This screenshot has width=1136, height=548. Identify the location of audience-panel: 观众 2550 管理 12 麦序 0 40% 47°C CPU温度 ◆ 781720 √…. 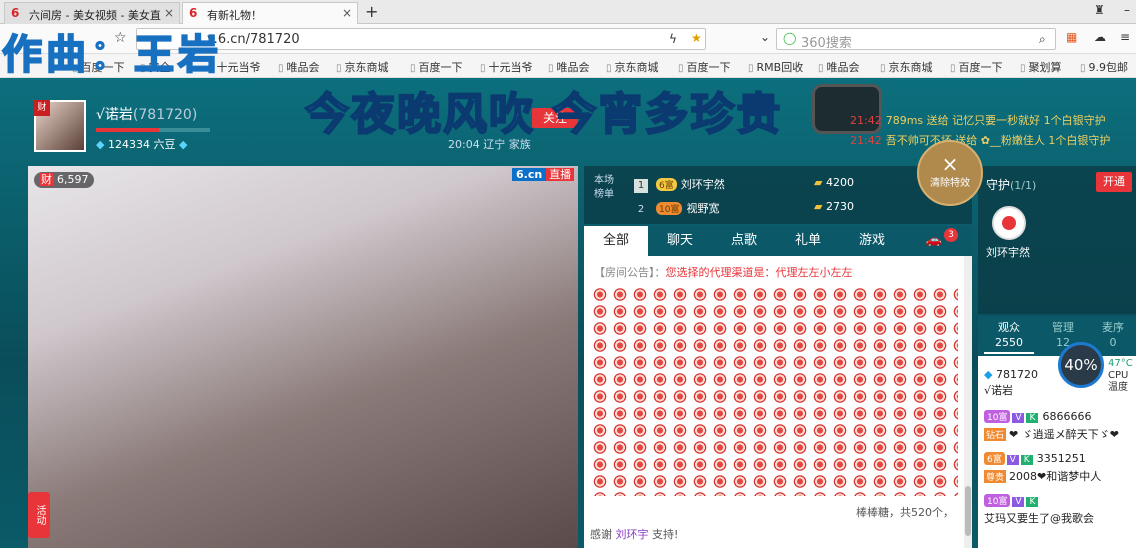
(1057, 432).